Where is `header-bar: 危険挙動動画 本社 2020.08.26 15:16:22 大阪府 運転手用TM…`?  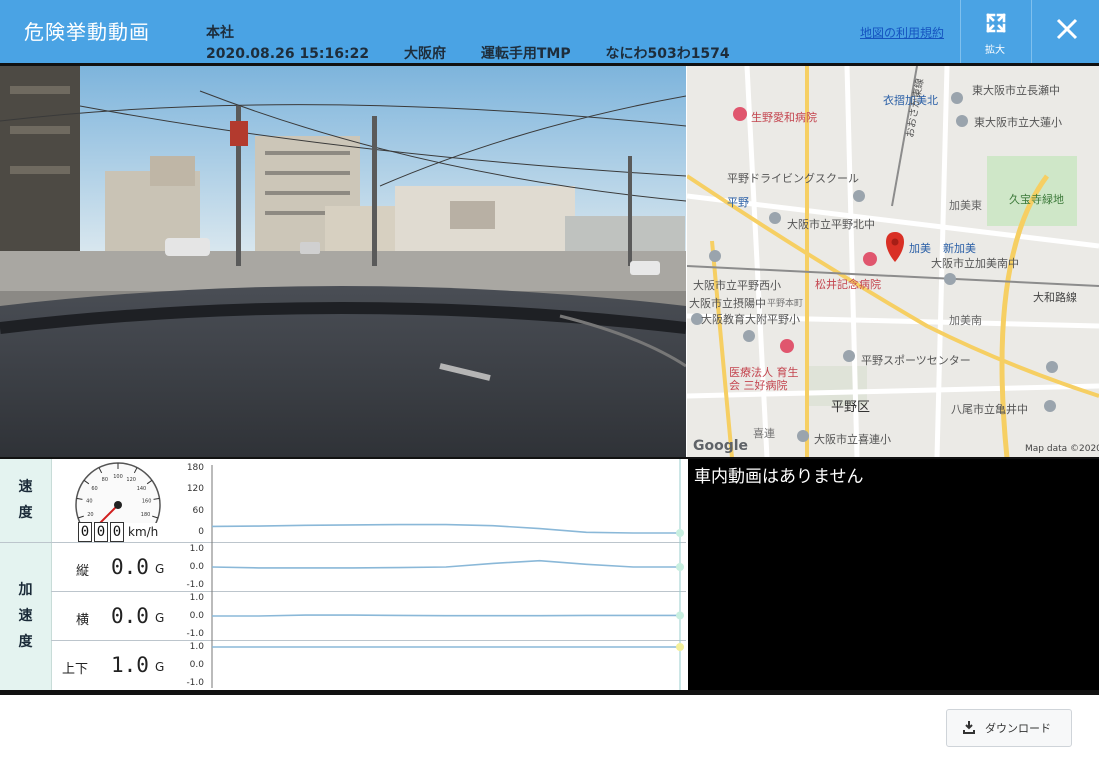
header-bar: 危険挙動動画 本社 2020.08.26 15:16:22 大阪府 運転手用TM… is located at coordinates (549, 31).